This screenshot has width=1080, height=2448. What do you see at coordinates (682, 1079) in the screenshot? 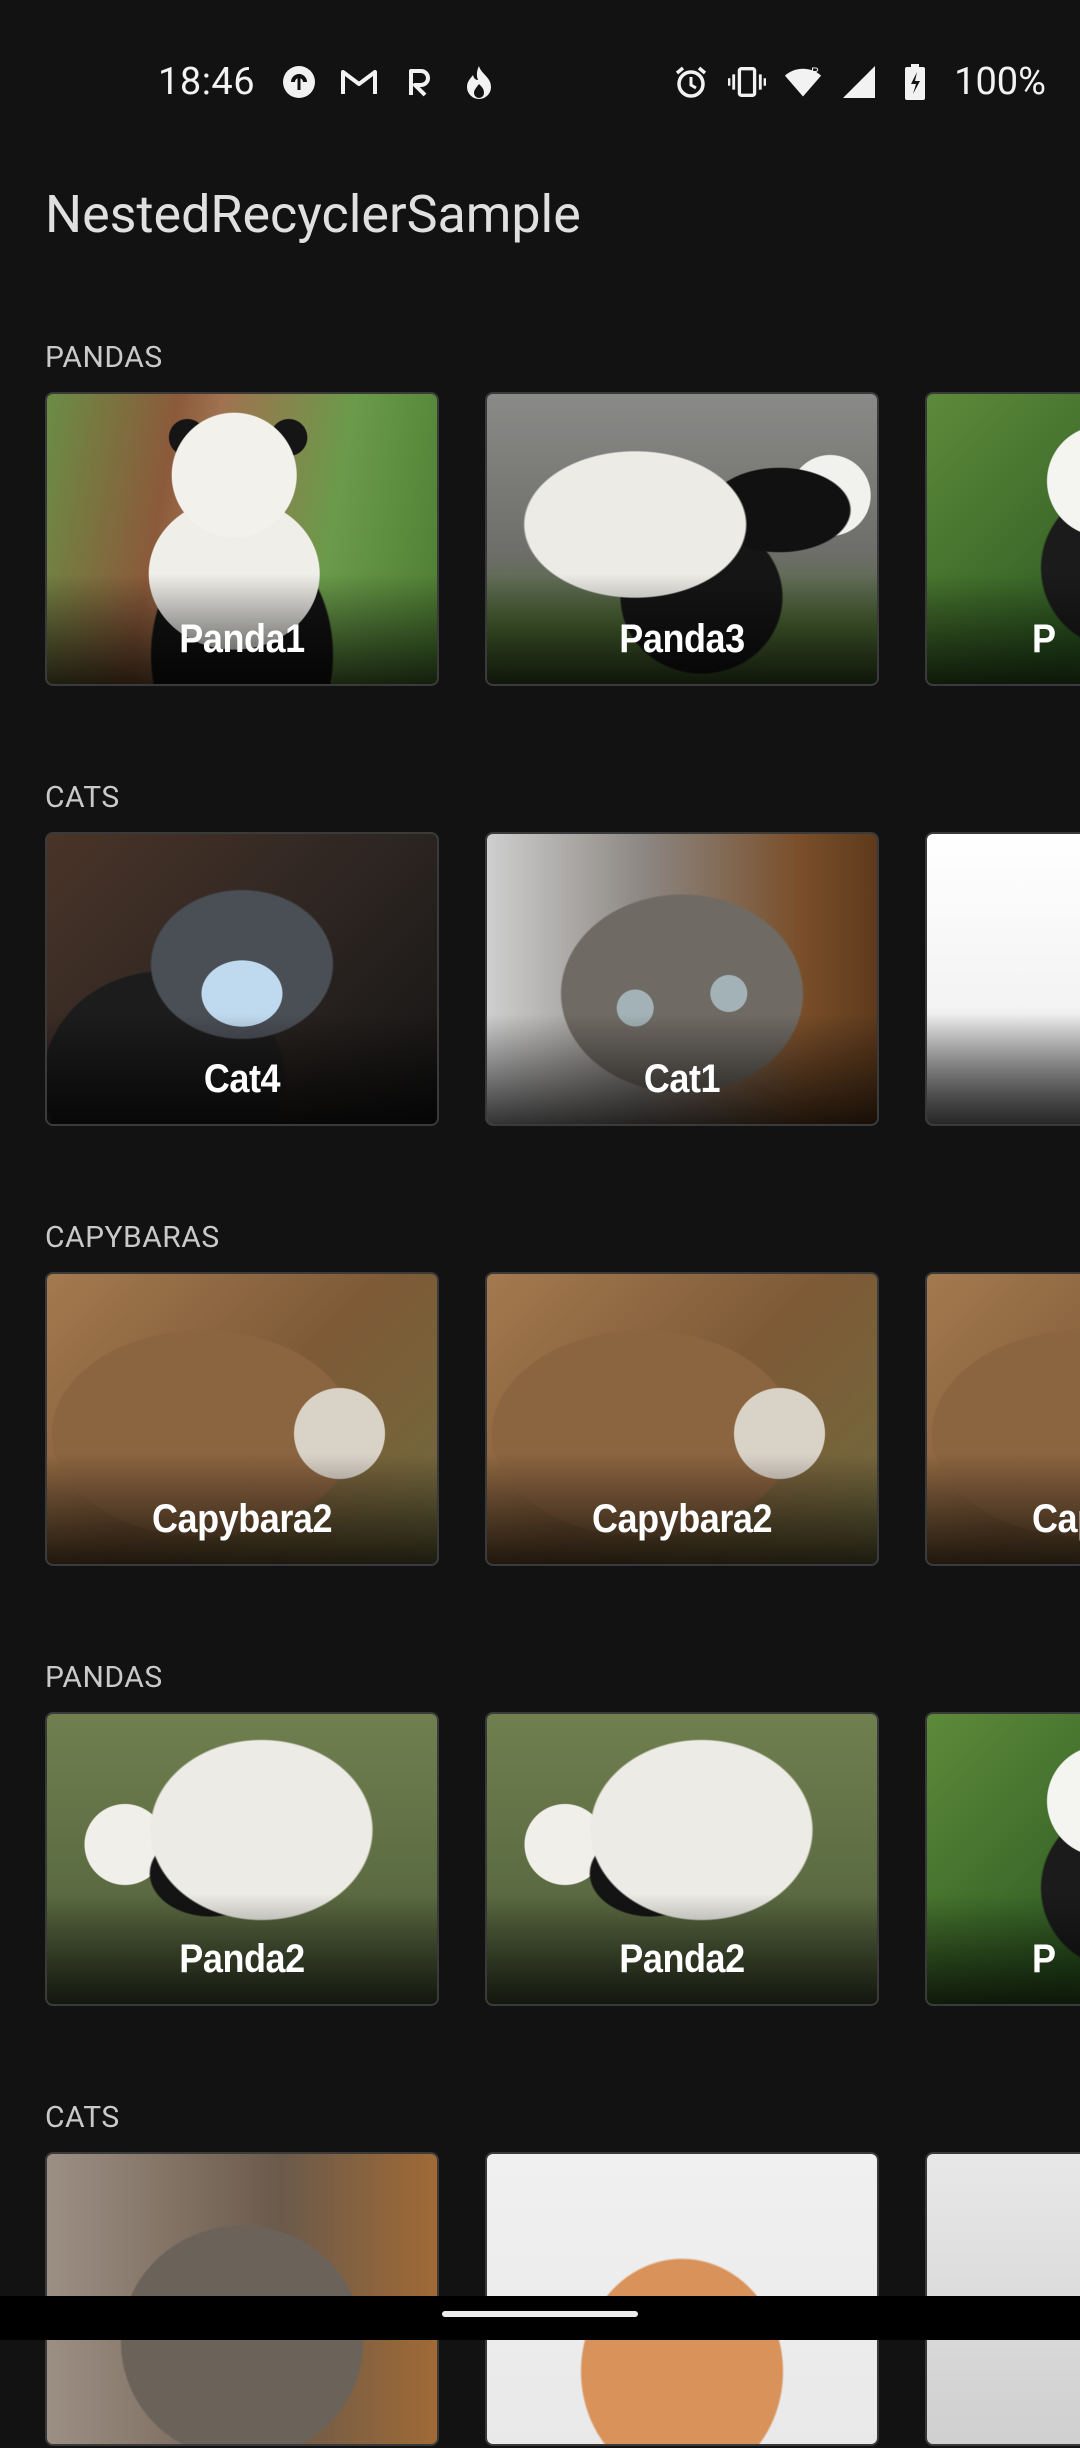
I see `card-caption: Cat1` at bounding box center [682, 1079].